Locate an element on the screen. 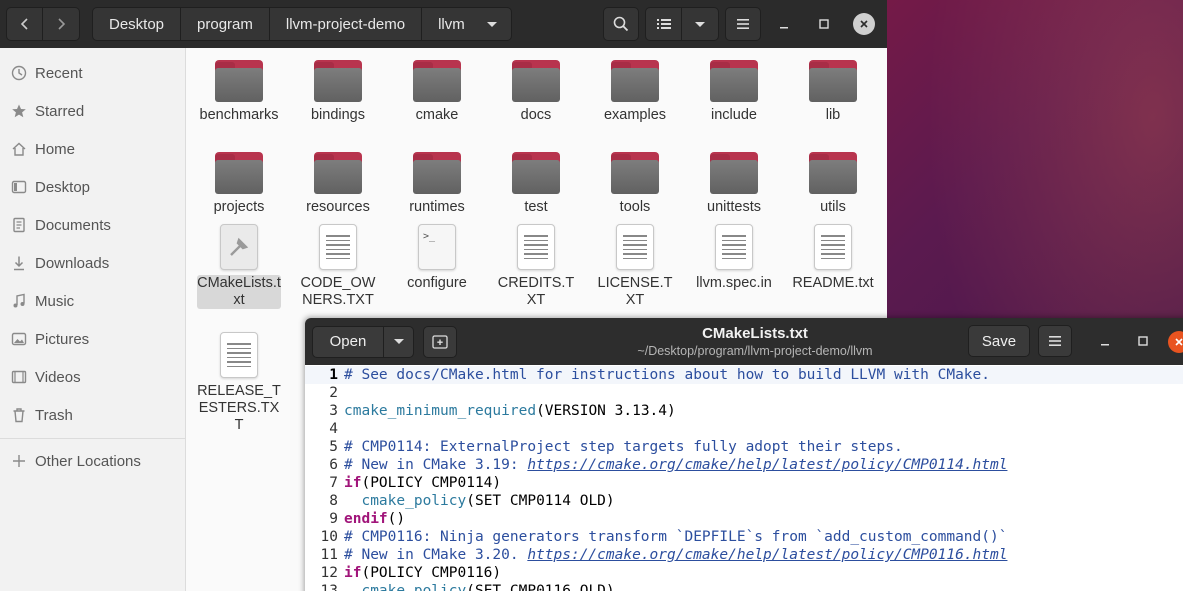  chevron-right-icon is located at coordinates (62, 24).